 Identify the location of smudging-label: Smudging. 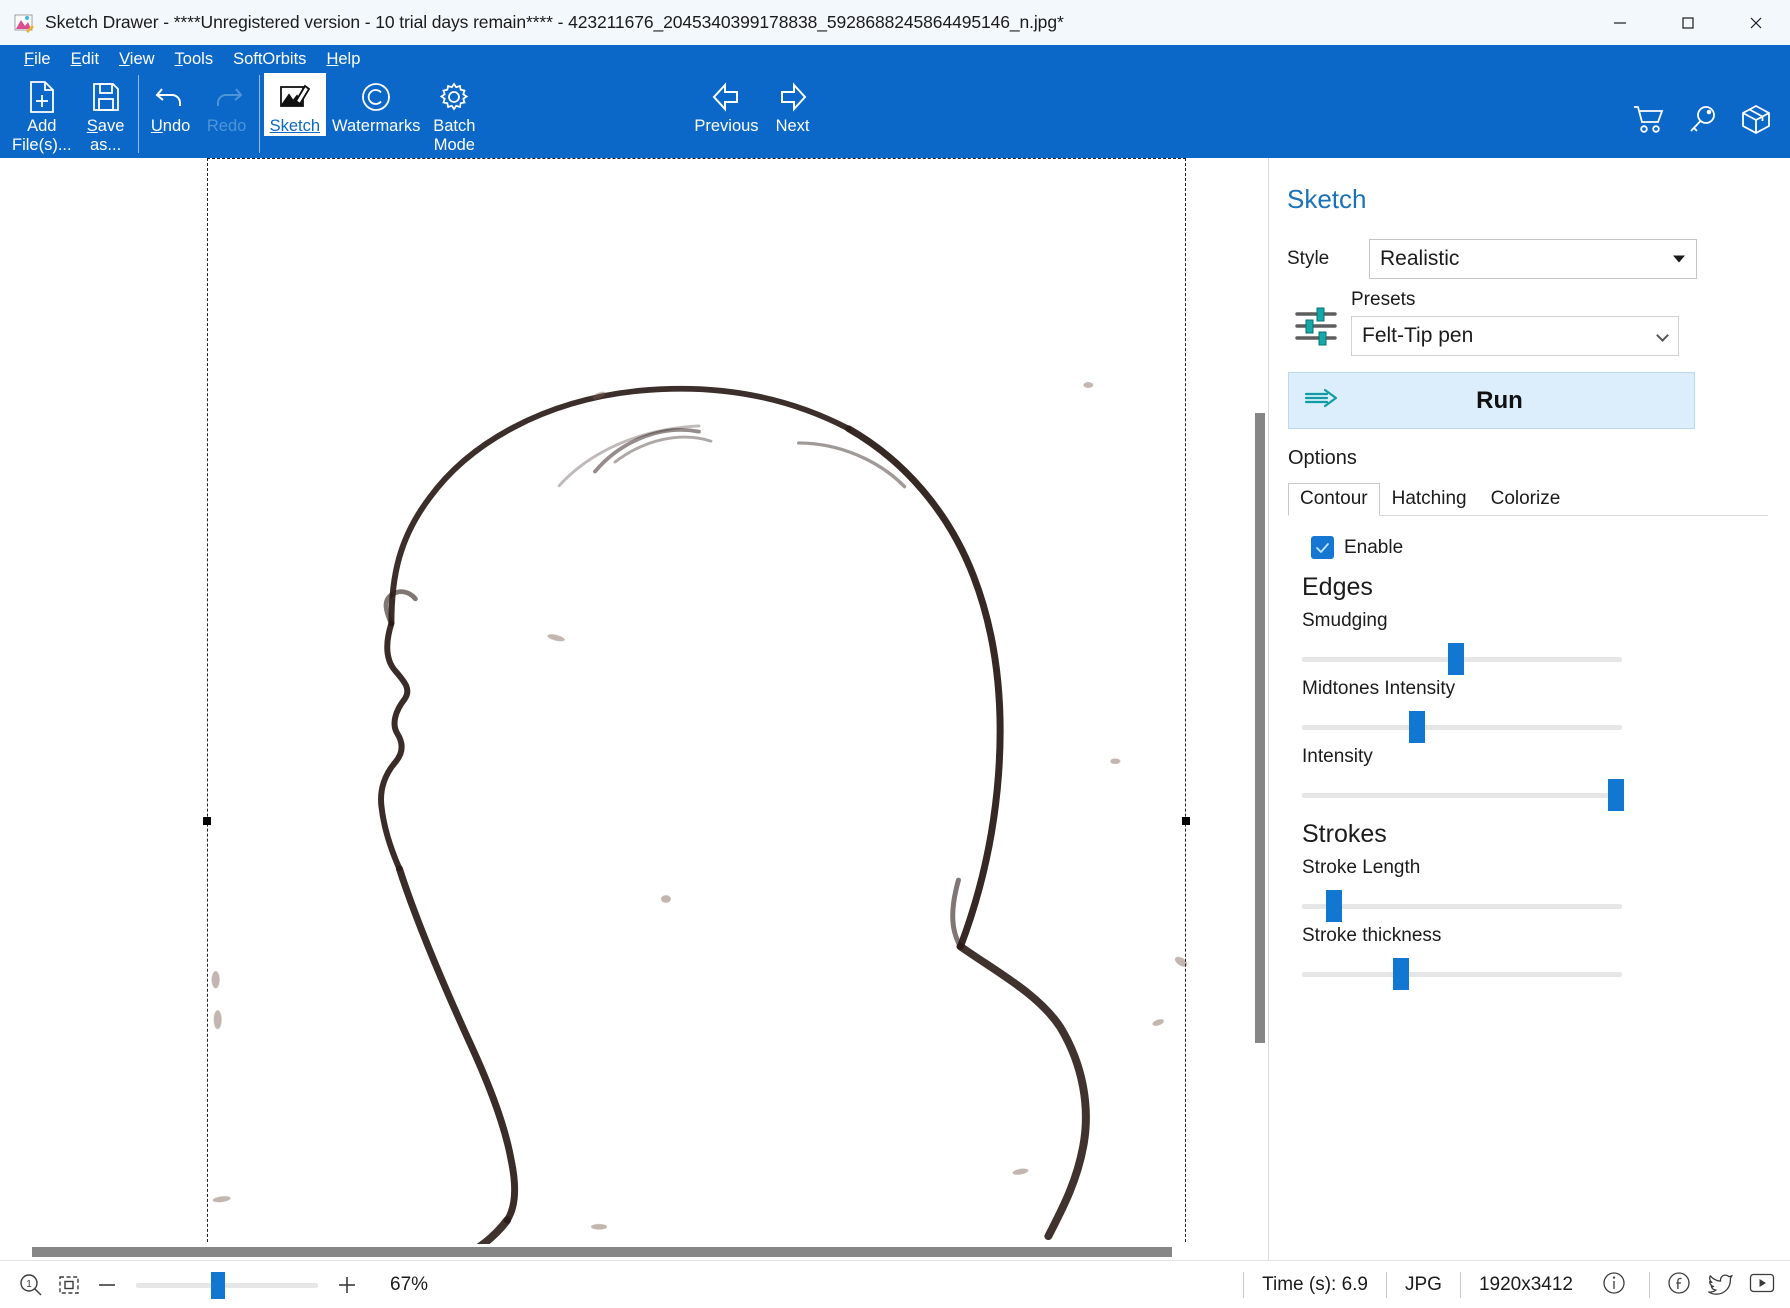
(1345, 620).